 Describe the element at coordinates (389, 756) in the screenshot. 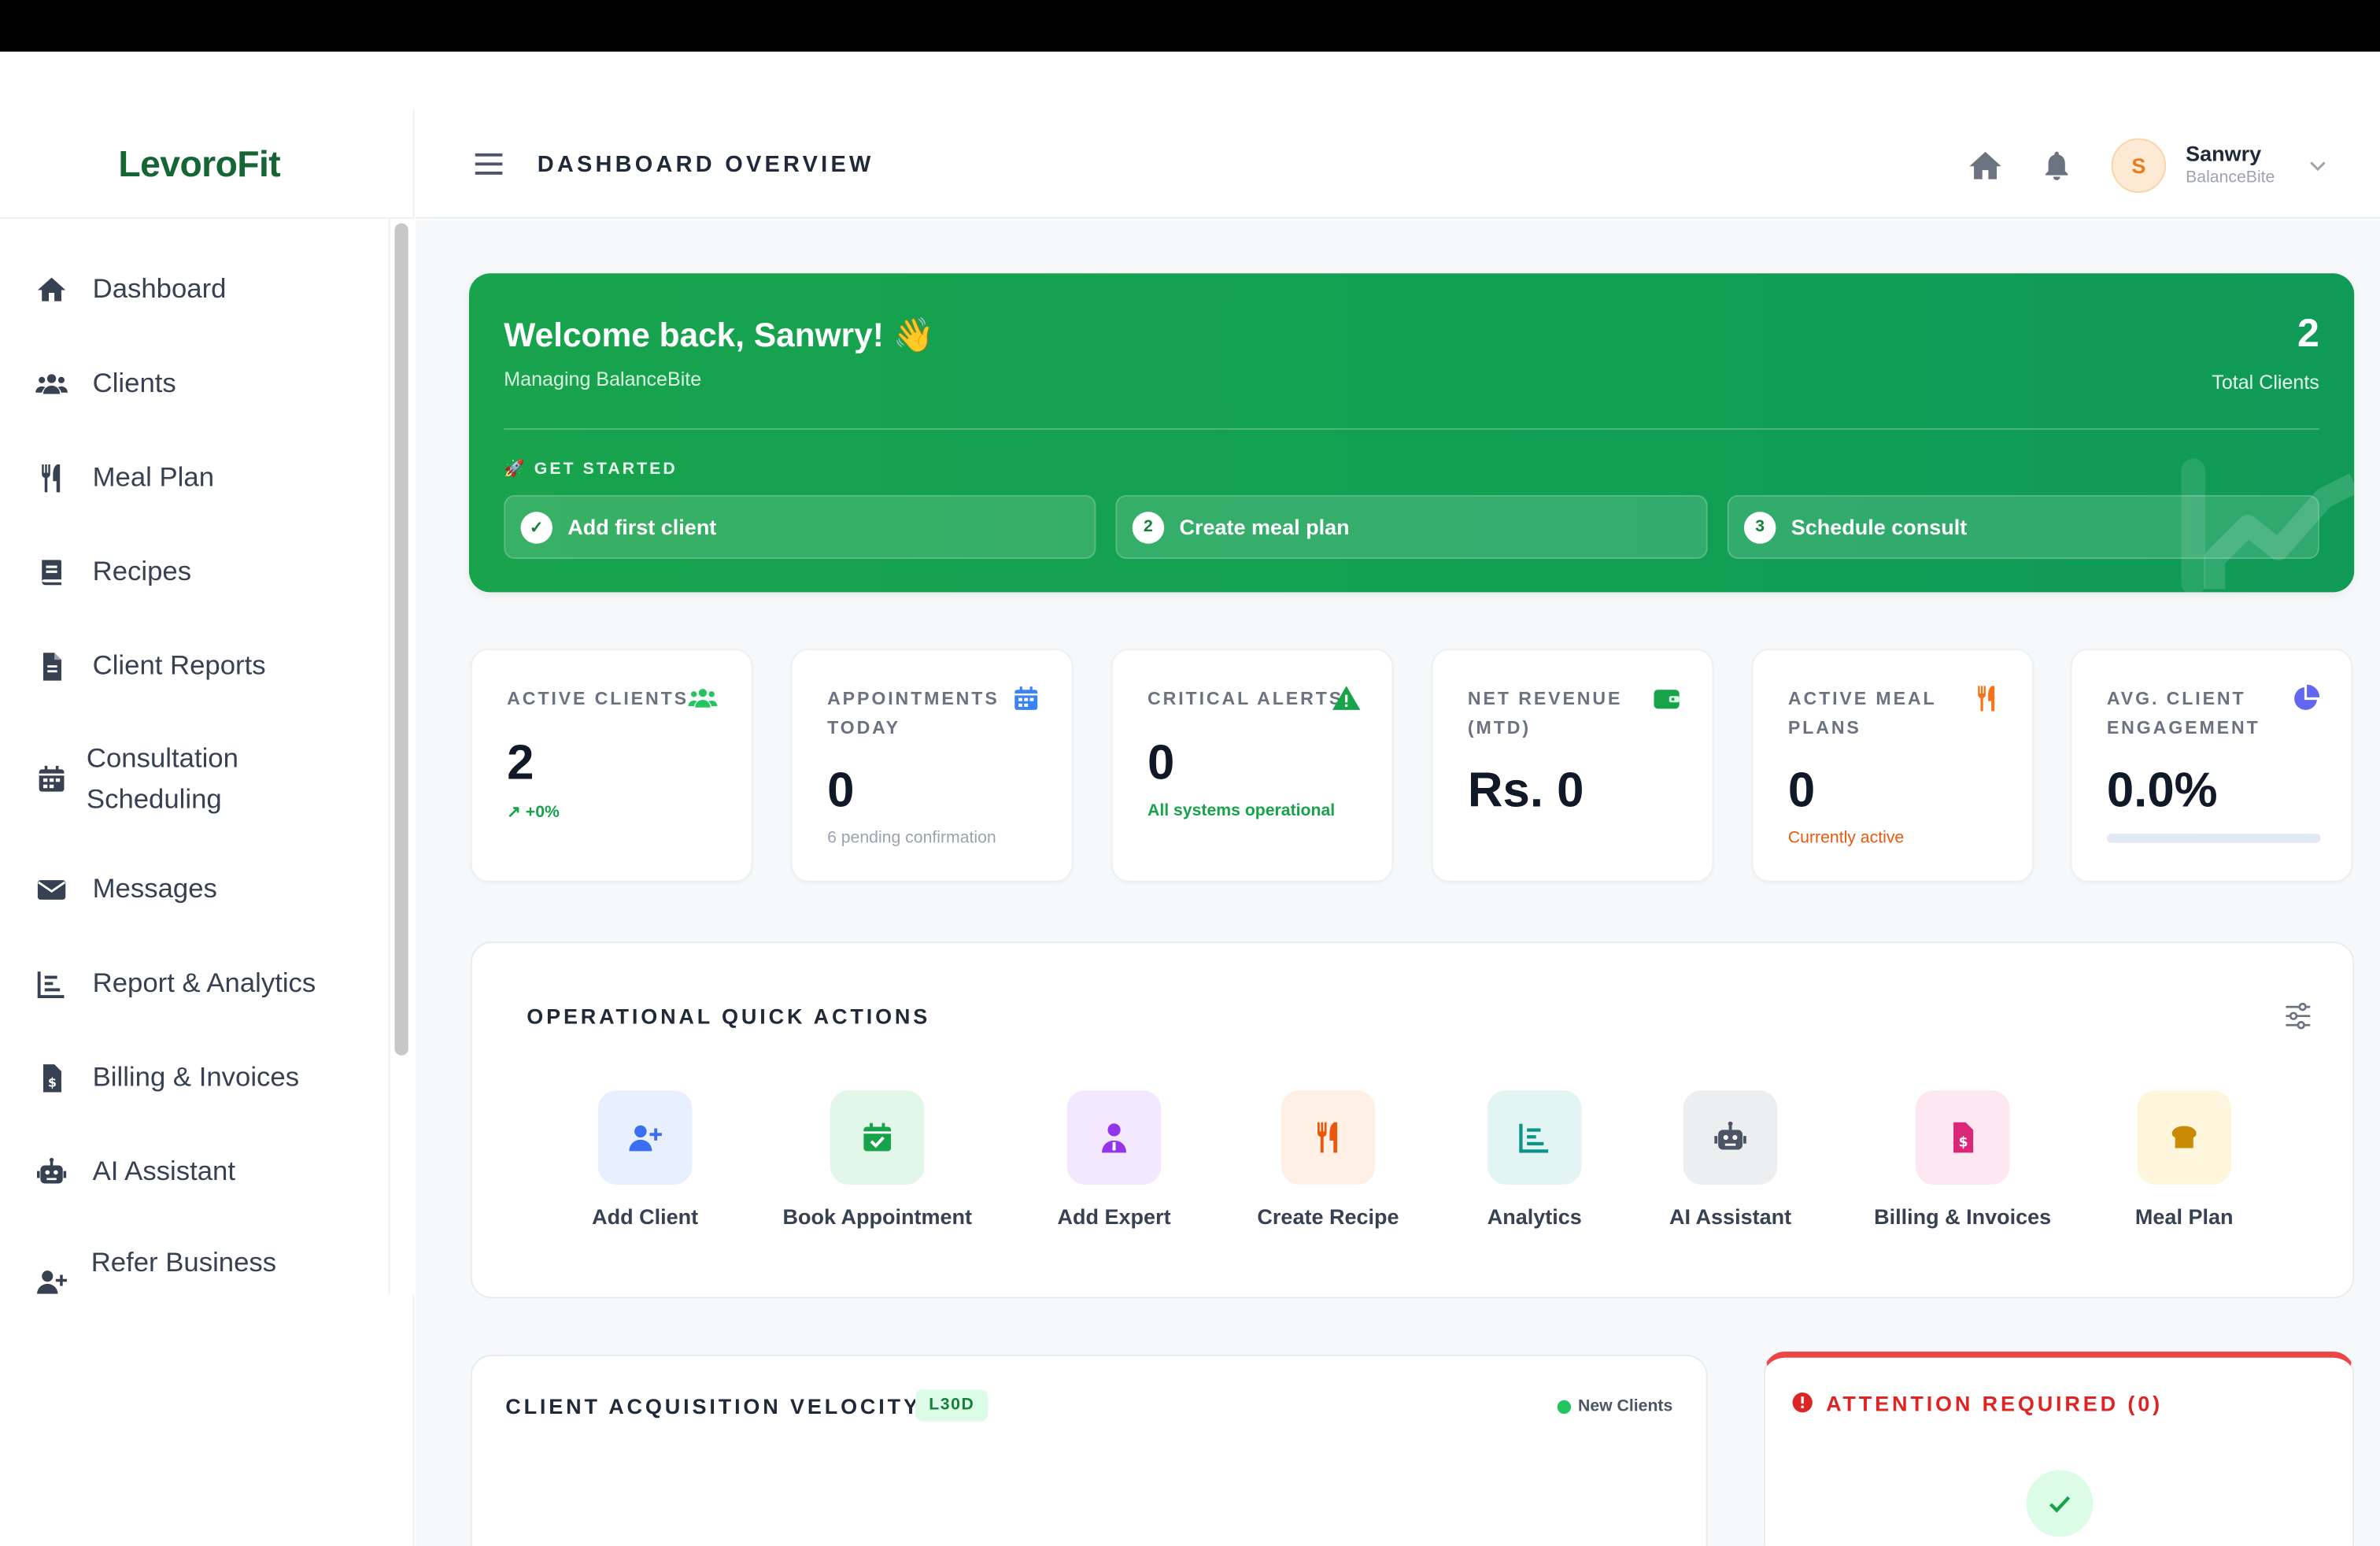

I see `sidebar-divider` at that location.